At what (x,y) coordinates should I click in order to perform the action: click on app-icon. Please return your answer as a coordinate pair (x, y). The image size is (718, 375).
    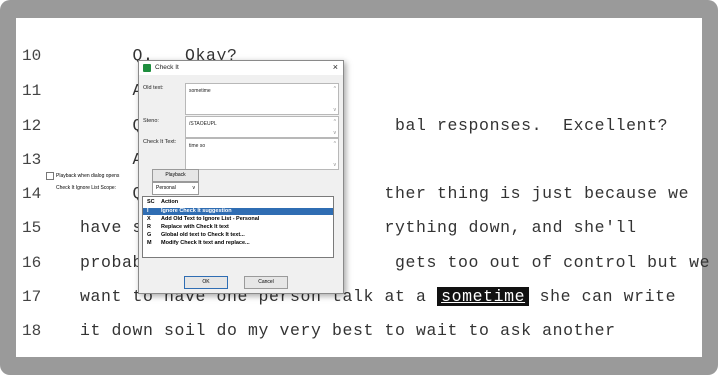
    Looking at the image, I should click on (147, 68).